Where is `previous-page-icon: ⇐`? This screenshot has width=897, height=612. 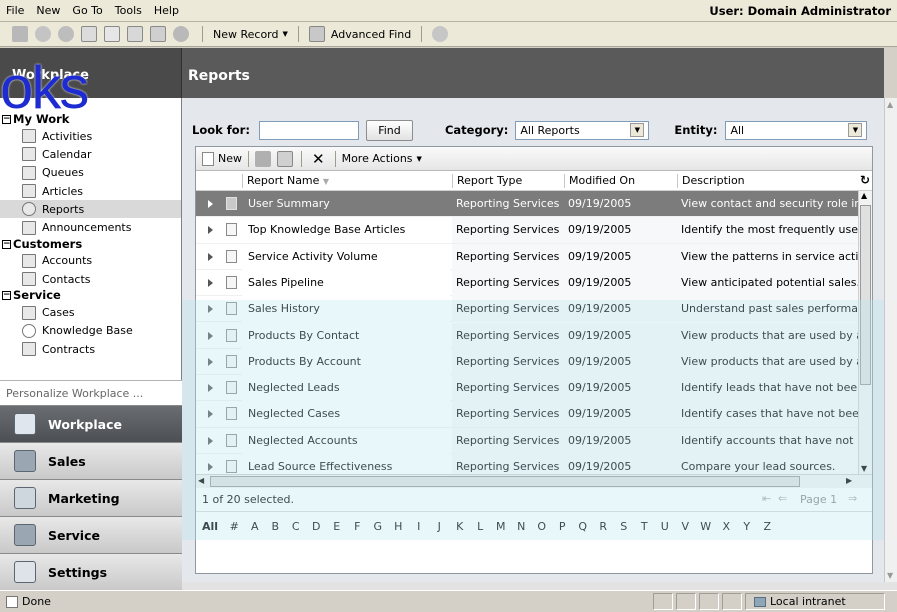
previous-page-icon: ⇐ is located at coordinates (782, 498).